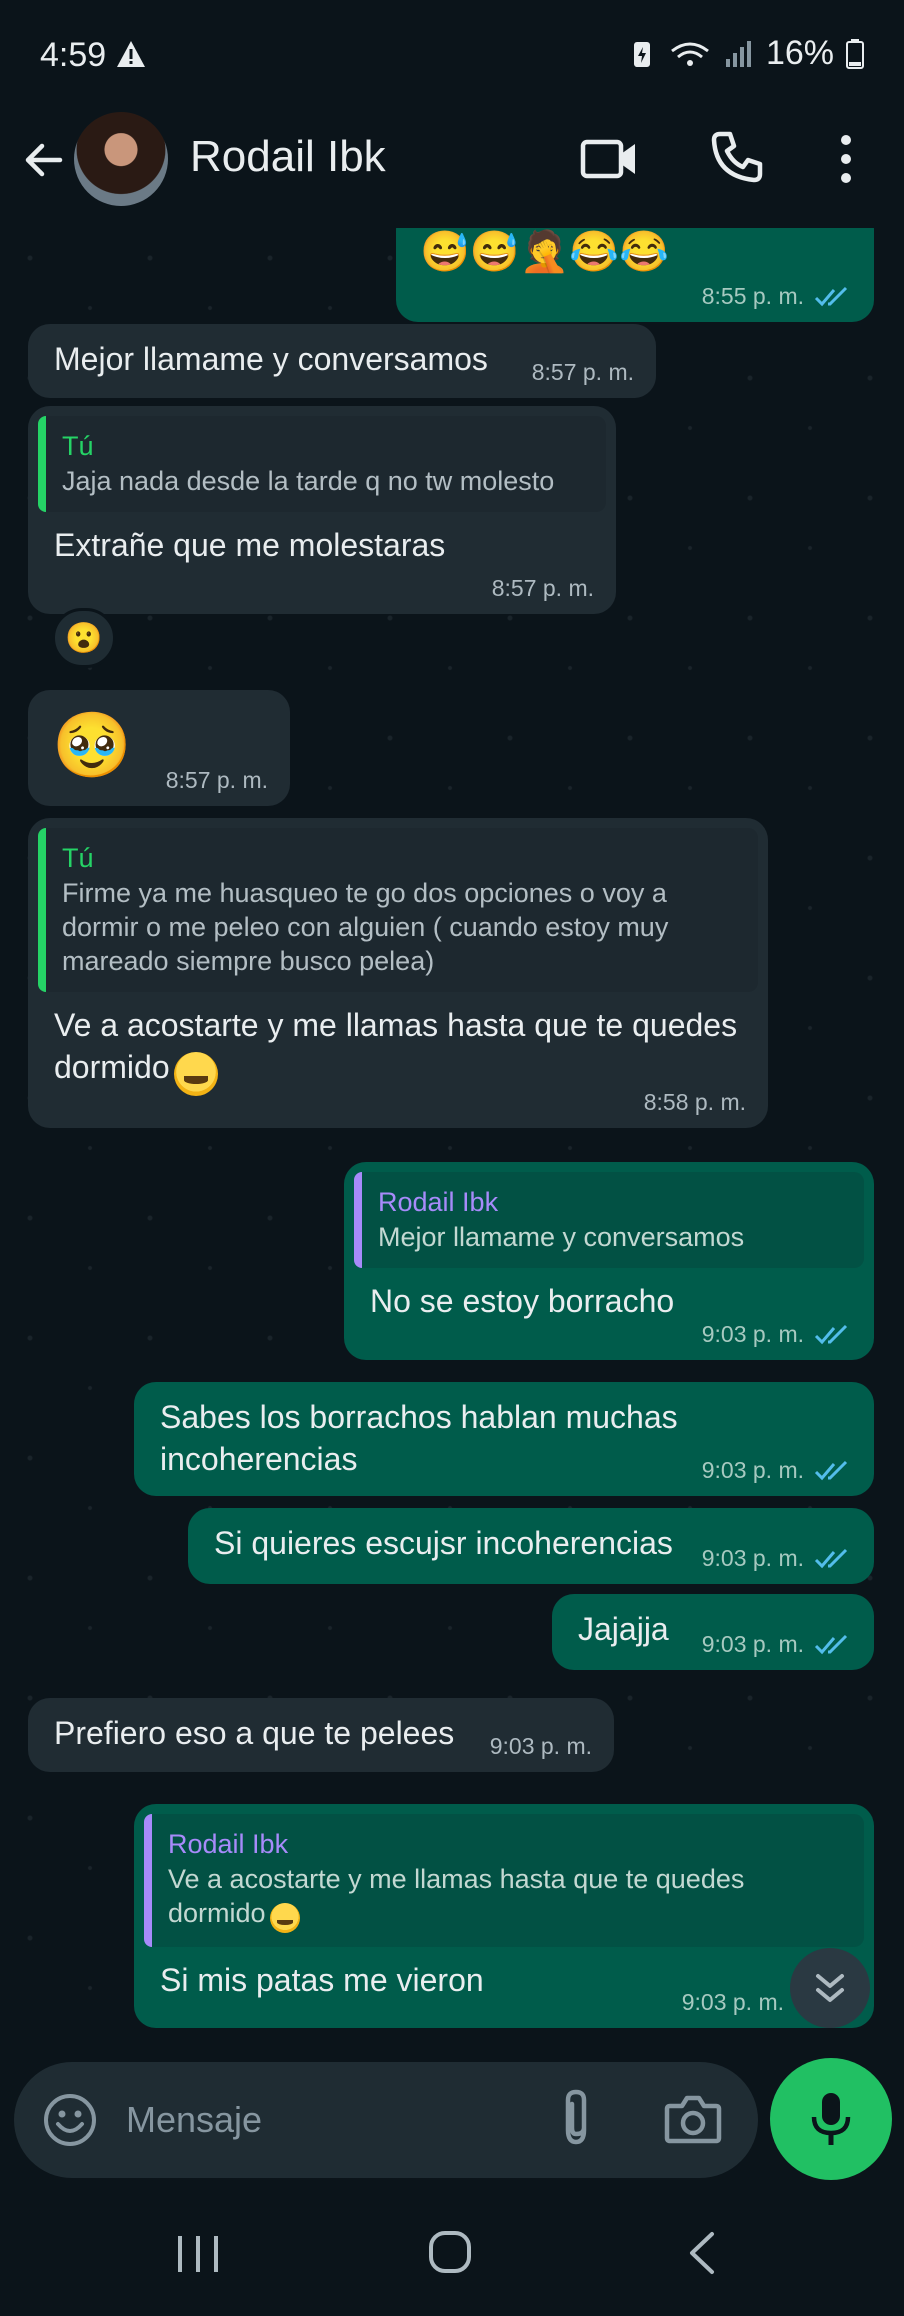 The width and height of the screenshot is (904, 2316). Describe the element at coordinates (316, 2120) in the screenshot. I see `message-input` at that location.